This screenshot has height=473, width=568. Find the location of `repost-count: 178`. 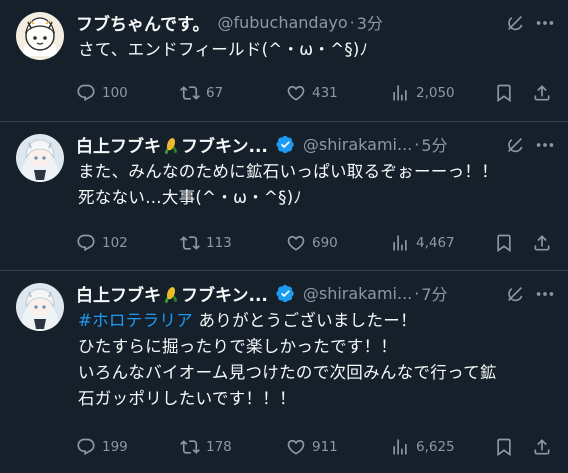

repost-count: 178 is located at coordinates (219, 447).